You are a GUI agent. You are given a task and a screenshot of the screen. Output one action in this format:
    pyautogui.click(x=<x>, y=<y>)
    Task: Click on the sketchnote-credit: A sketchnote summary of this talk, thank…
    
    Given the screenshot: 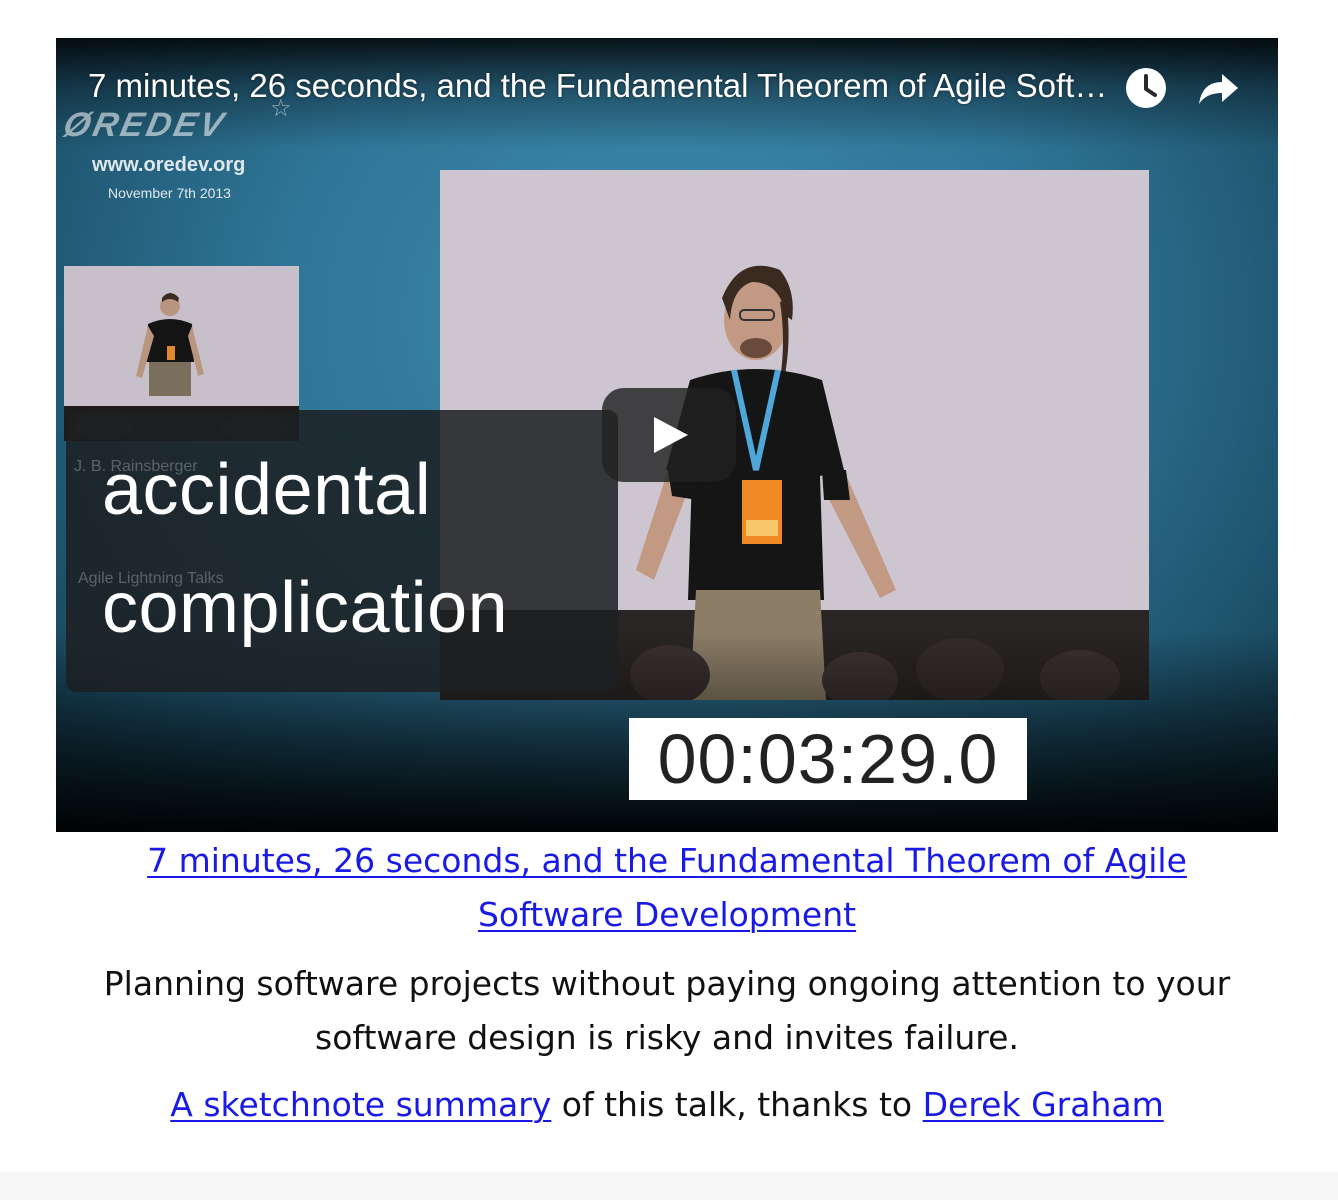 What is the action you would take?
    pyautogui.click(x=667, y=1105)
    